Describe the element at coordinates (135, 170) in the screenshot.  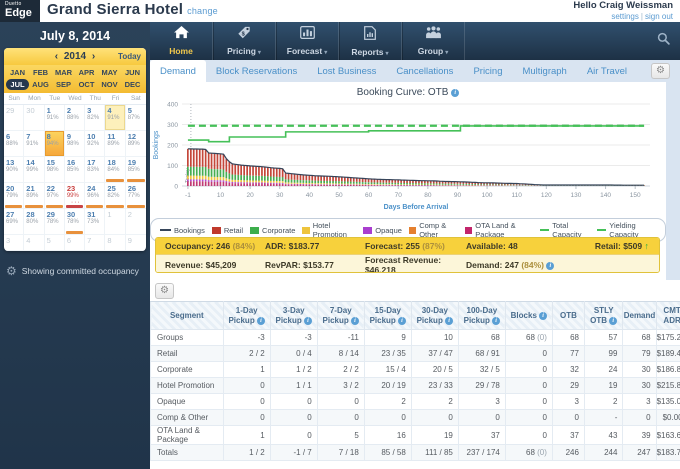
I see `calendar-day-19: 19 85%` at that location.